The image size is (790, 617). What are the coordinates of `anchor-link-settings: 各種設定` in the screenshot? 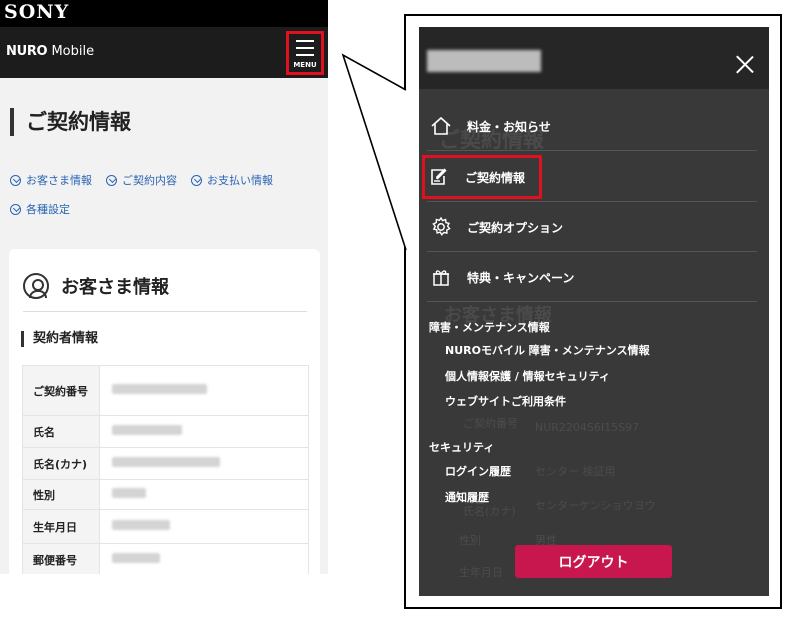 It's located at (40, 209).